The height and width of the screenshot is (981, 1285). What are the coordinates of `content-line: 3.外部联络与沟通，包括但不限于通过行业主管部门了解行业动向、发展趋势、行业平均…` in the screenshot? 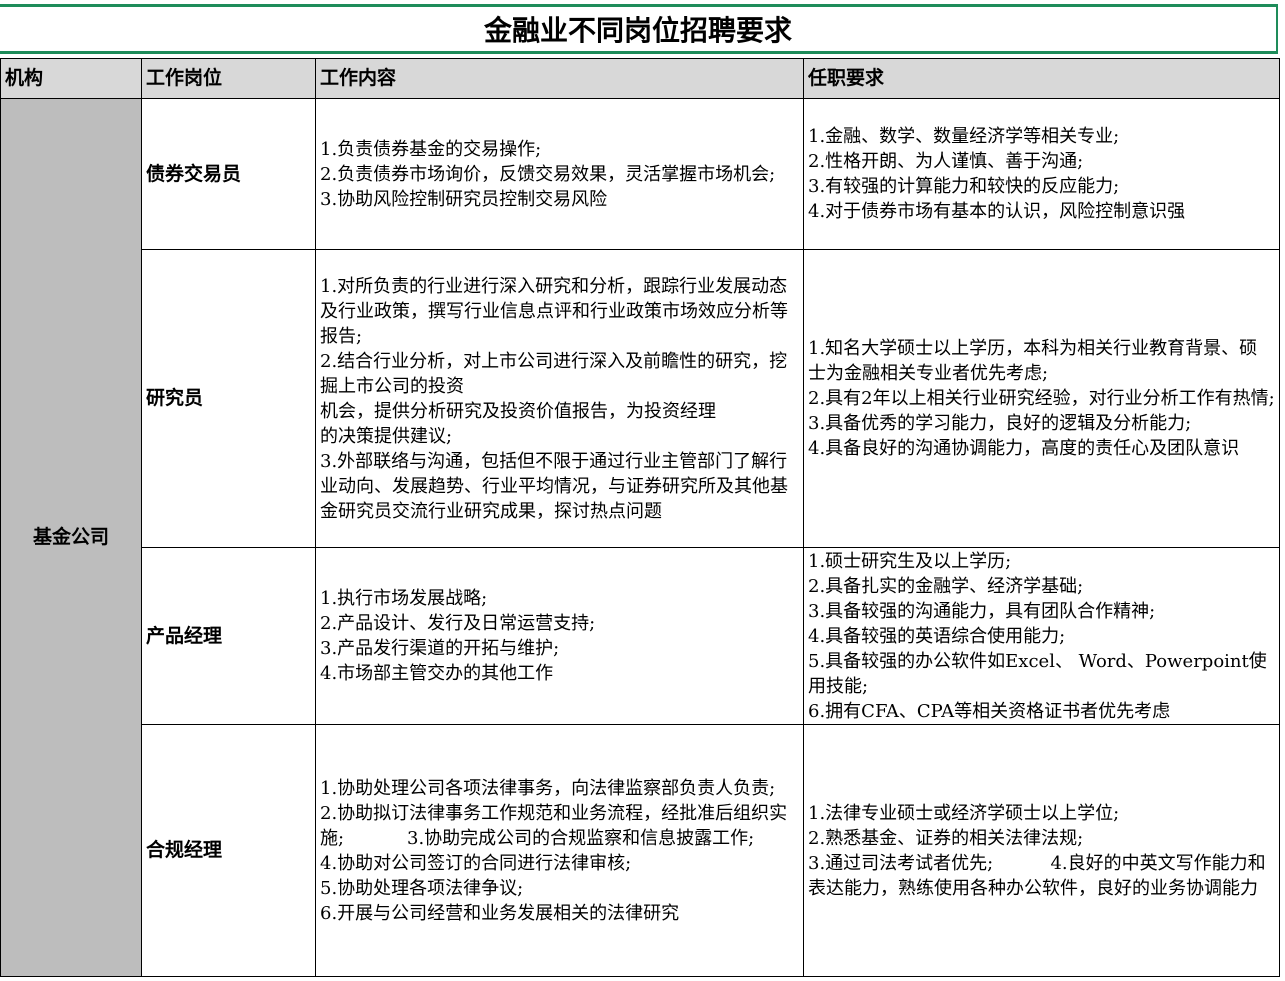 It's located at (554, 486).